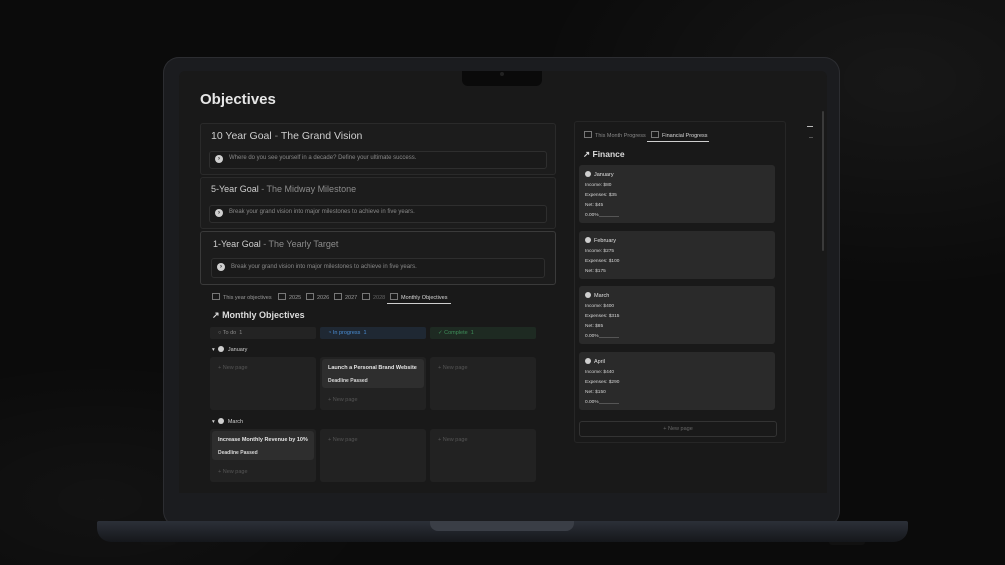 This screenshot has height=565, width=1005. Describe the element at coordinates (600, 251) in the screenshot. I see `income-value: Income: $275` at that location.